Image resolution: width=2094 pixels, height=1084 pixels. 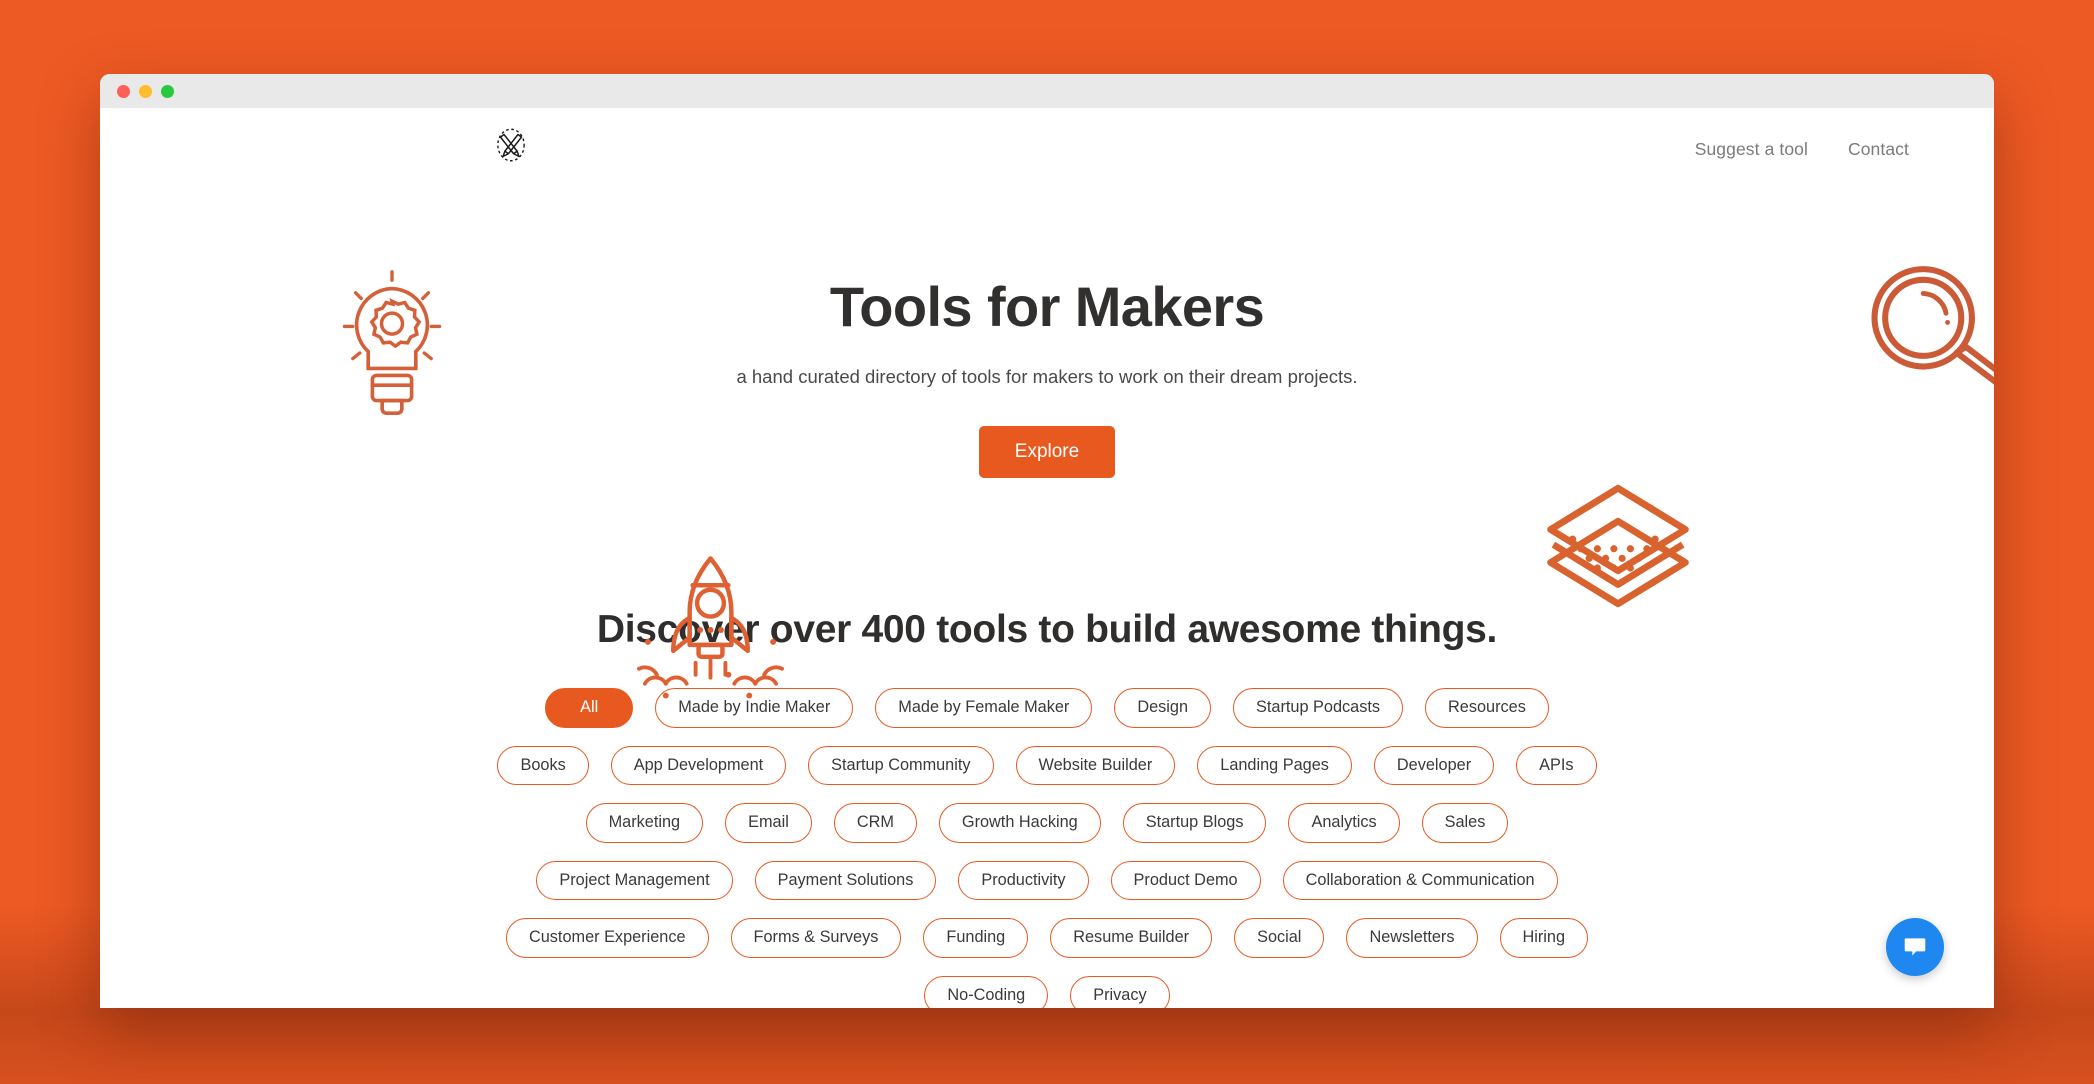 What do you see at coordinates (644, 823) in the screenshot?
I see `category-pill: Marketing` at bounding box center [644, 823].